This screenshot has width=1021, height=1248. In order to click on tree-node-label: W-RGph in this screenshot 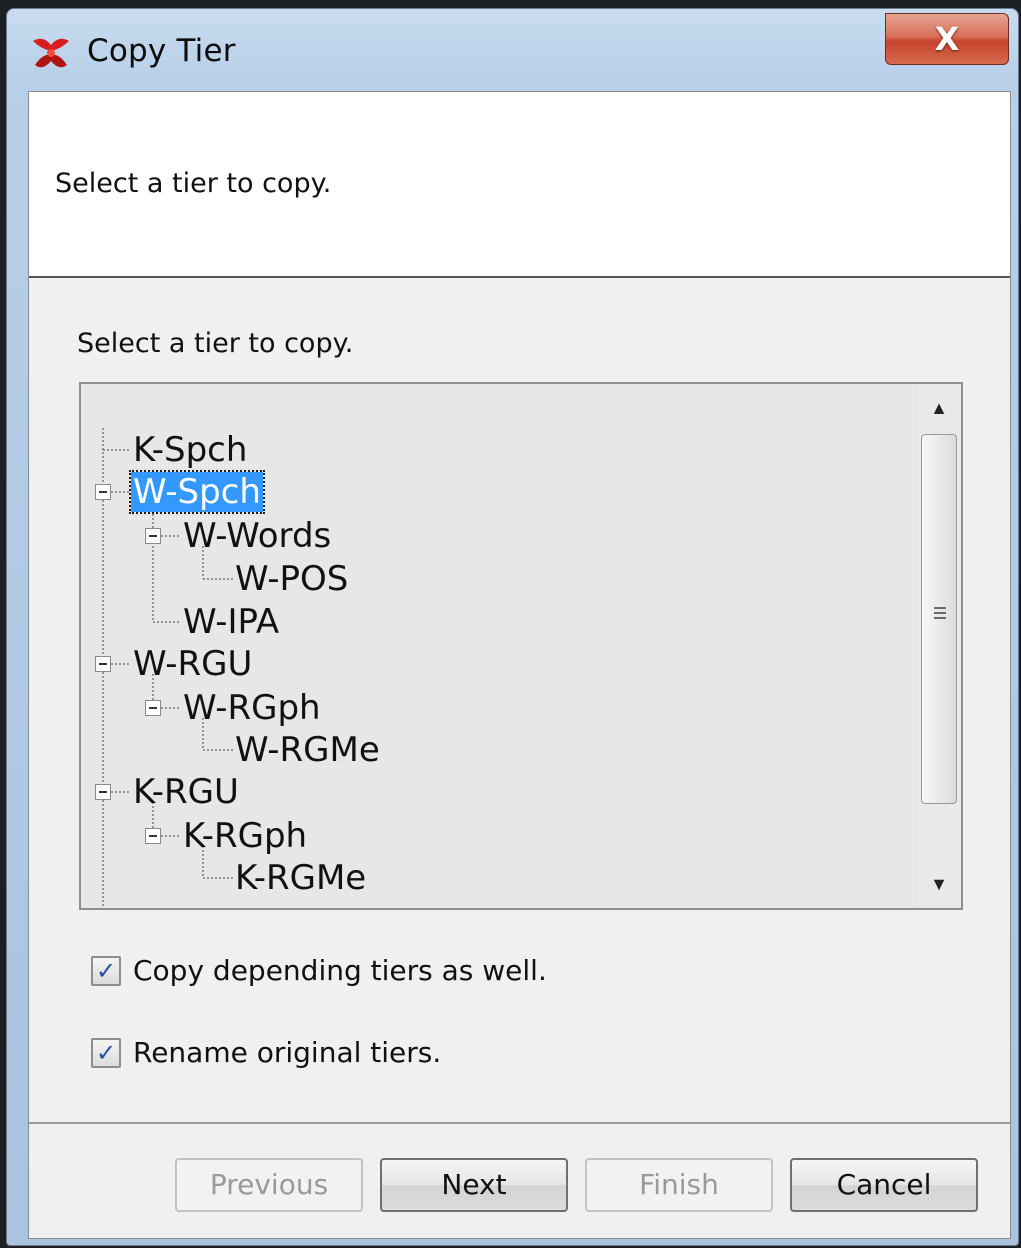, I will do `click(252, 708)`.